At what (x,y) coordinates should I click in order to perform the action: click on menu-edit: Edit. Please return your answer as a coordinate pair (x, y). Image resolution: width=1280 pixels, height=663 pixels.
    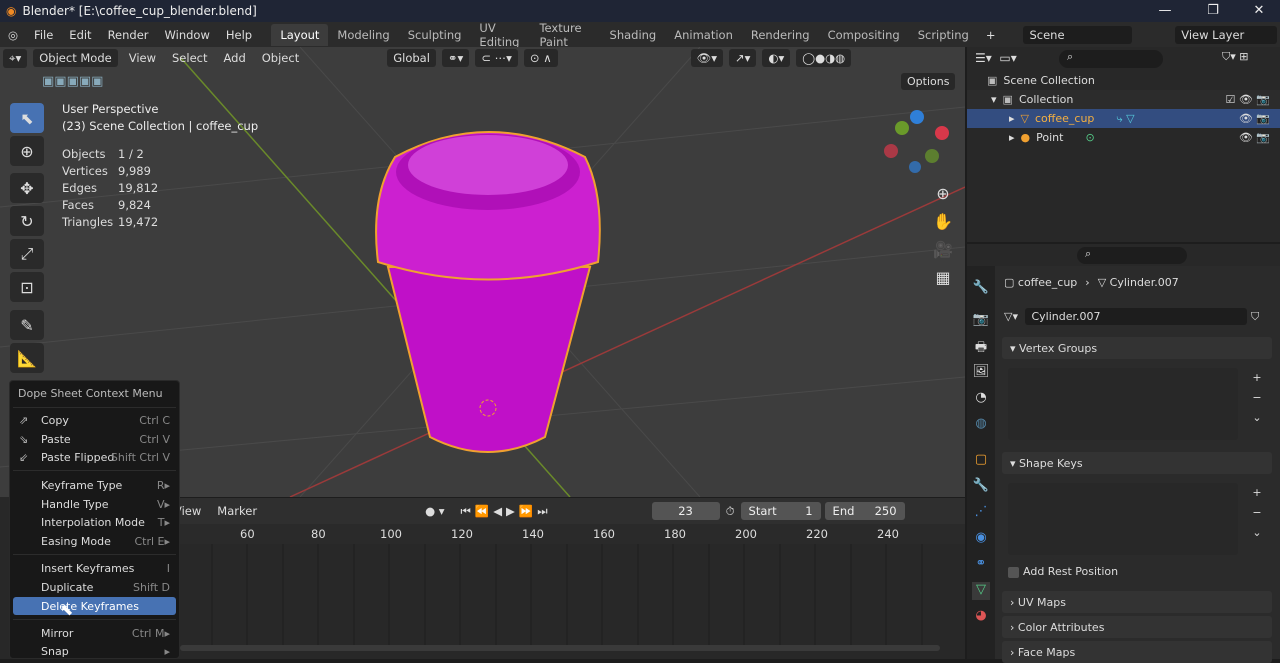
    Looking at the image, I should click on (80, 35).